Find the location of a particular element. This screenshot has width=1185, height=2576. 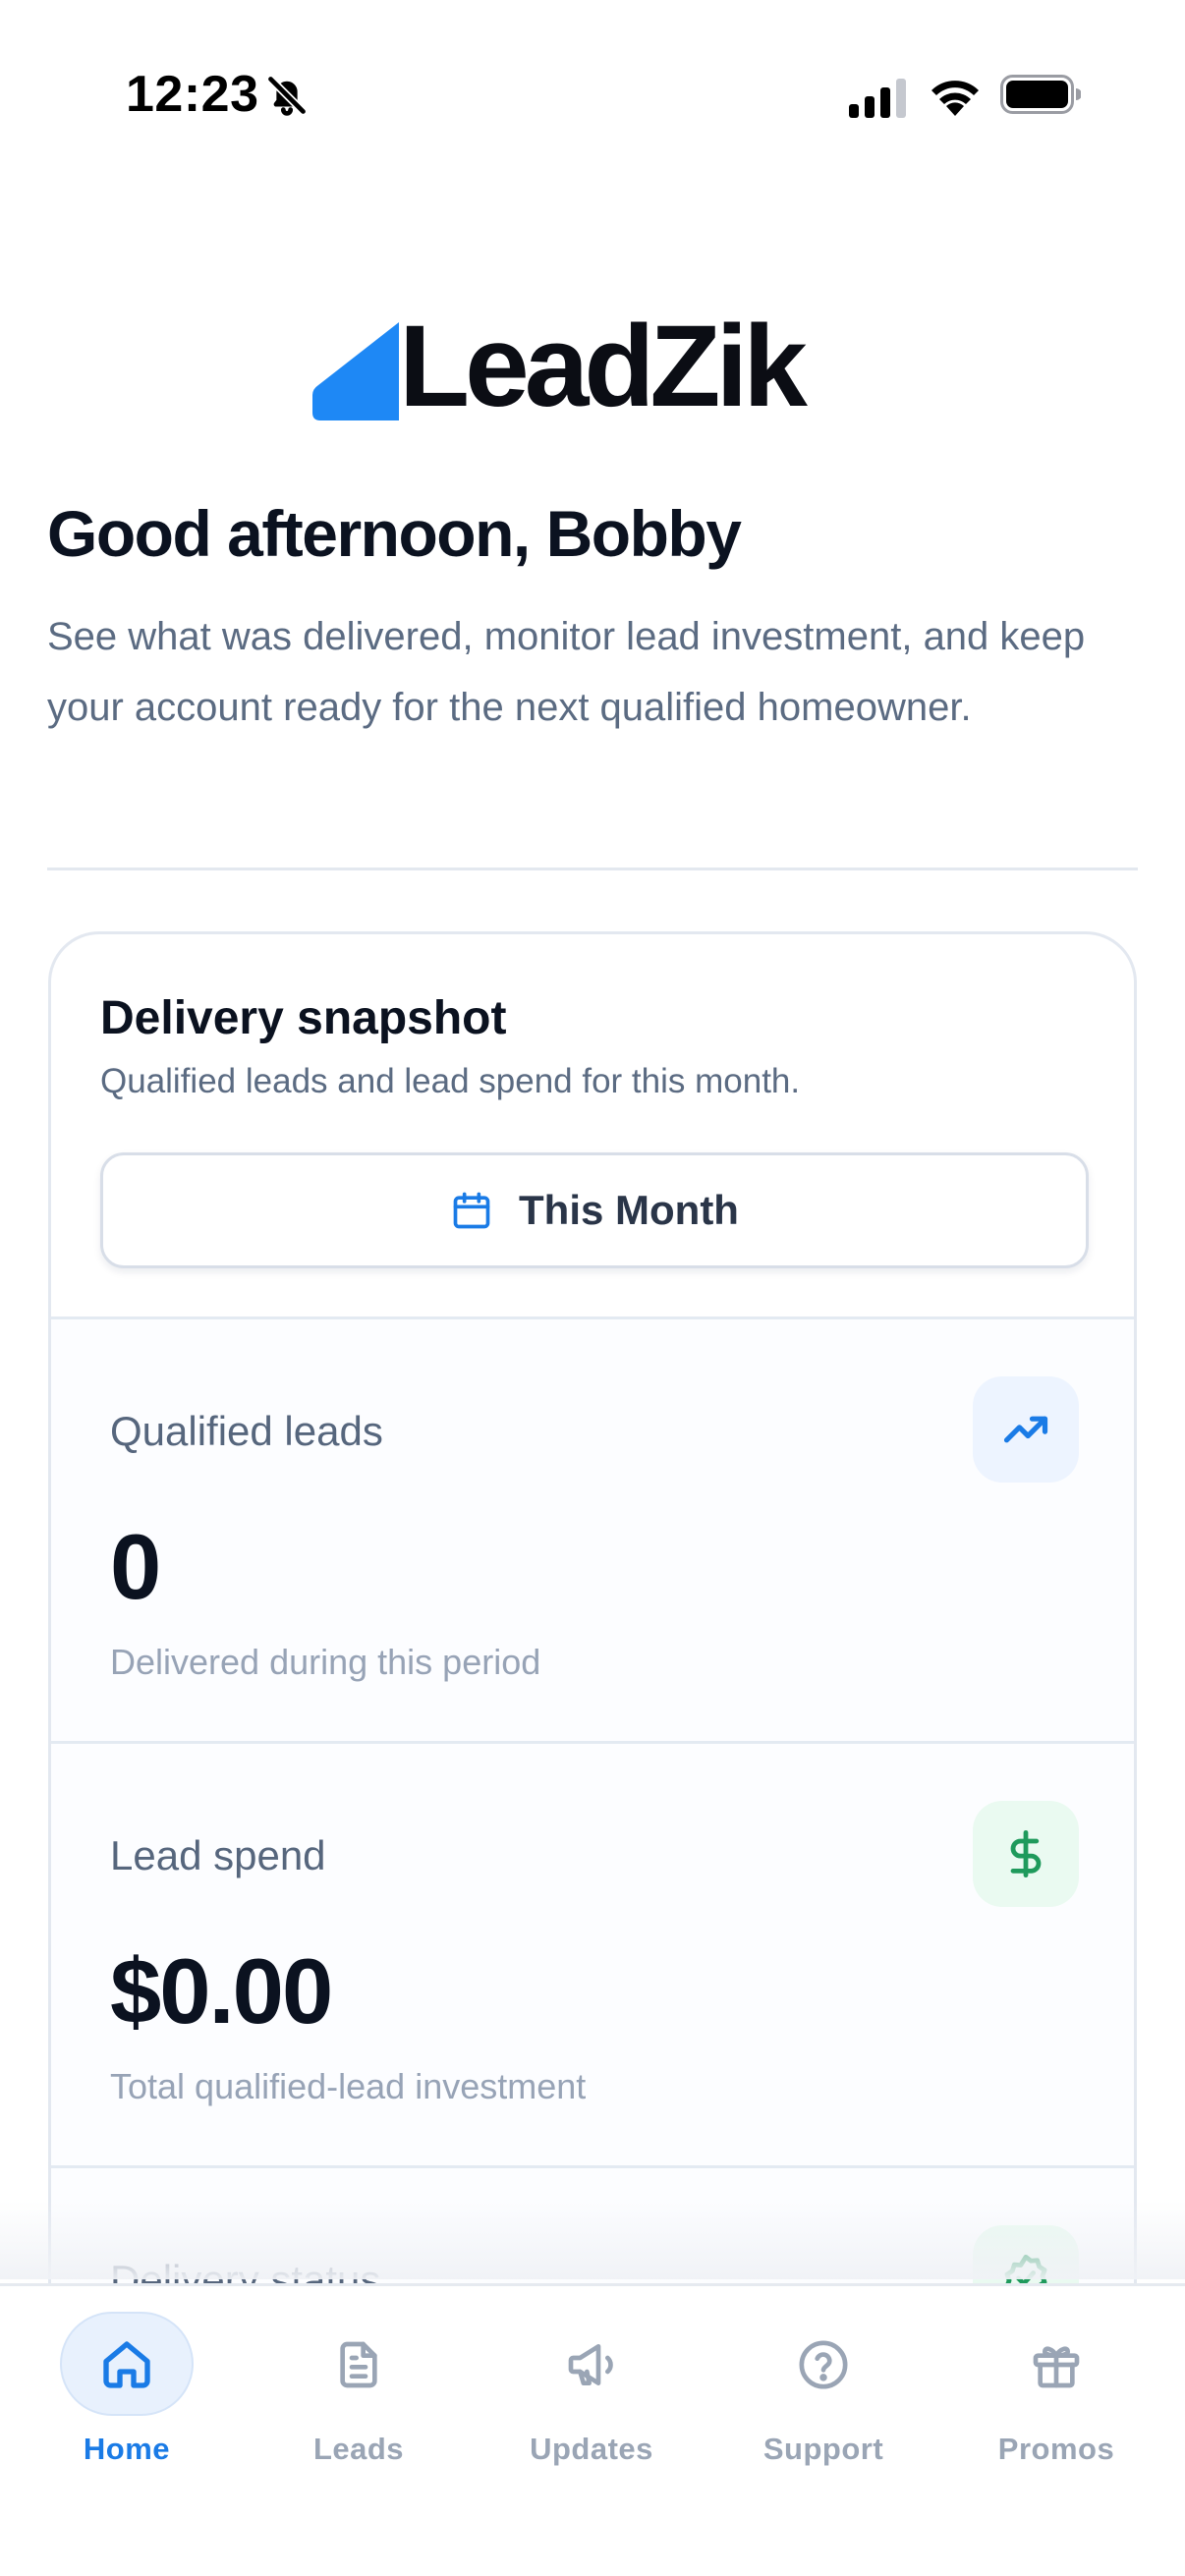

period-label: This Month is located at coordinates (629, 1210).